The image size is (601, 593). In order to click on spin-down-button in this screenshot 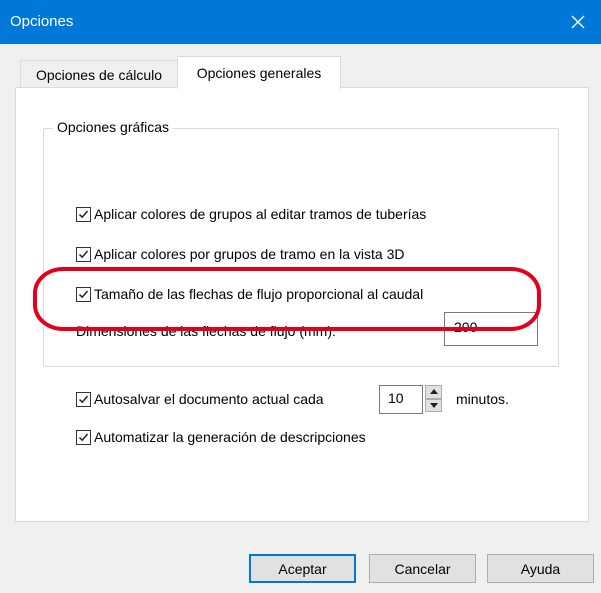, I will do `click(433, 405)`.